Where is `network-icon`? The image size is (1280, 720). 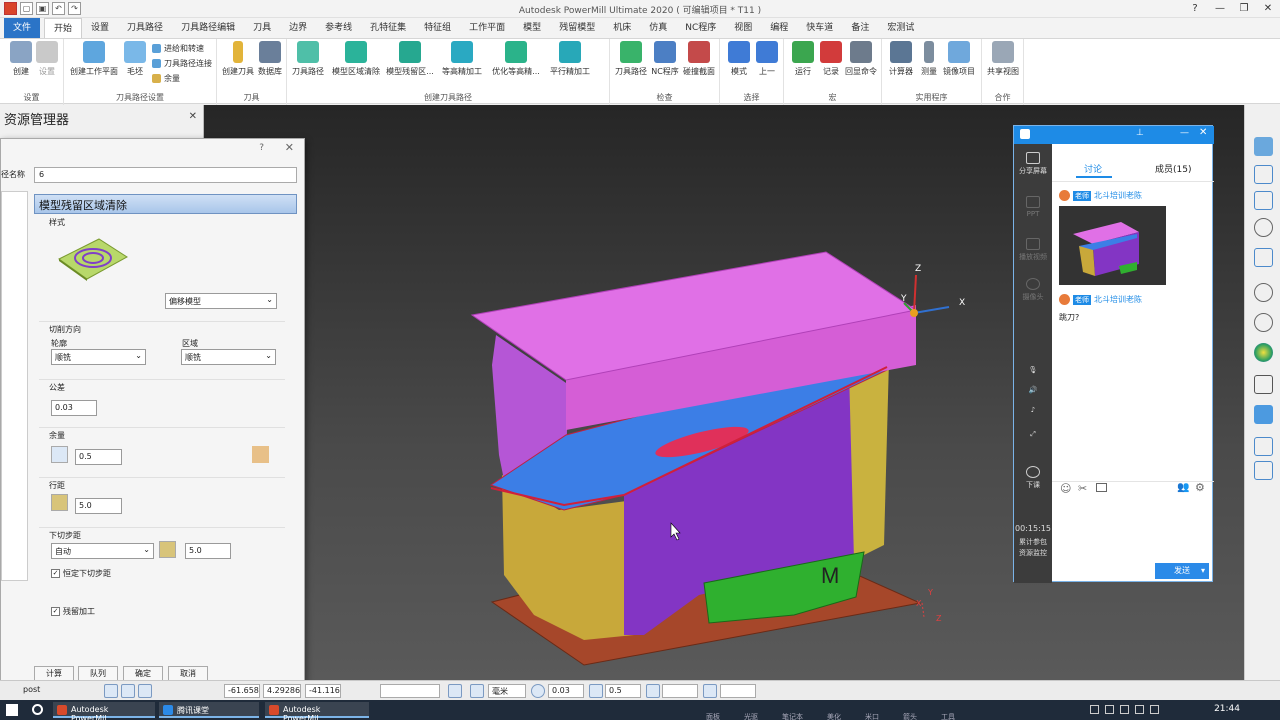 network-icon is located at coordinates (1094, 709).